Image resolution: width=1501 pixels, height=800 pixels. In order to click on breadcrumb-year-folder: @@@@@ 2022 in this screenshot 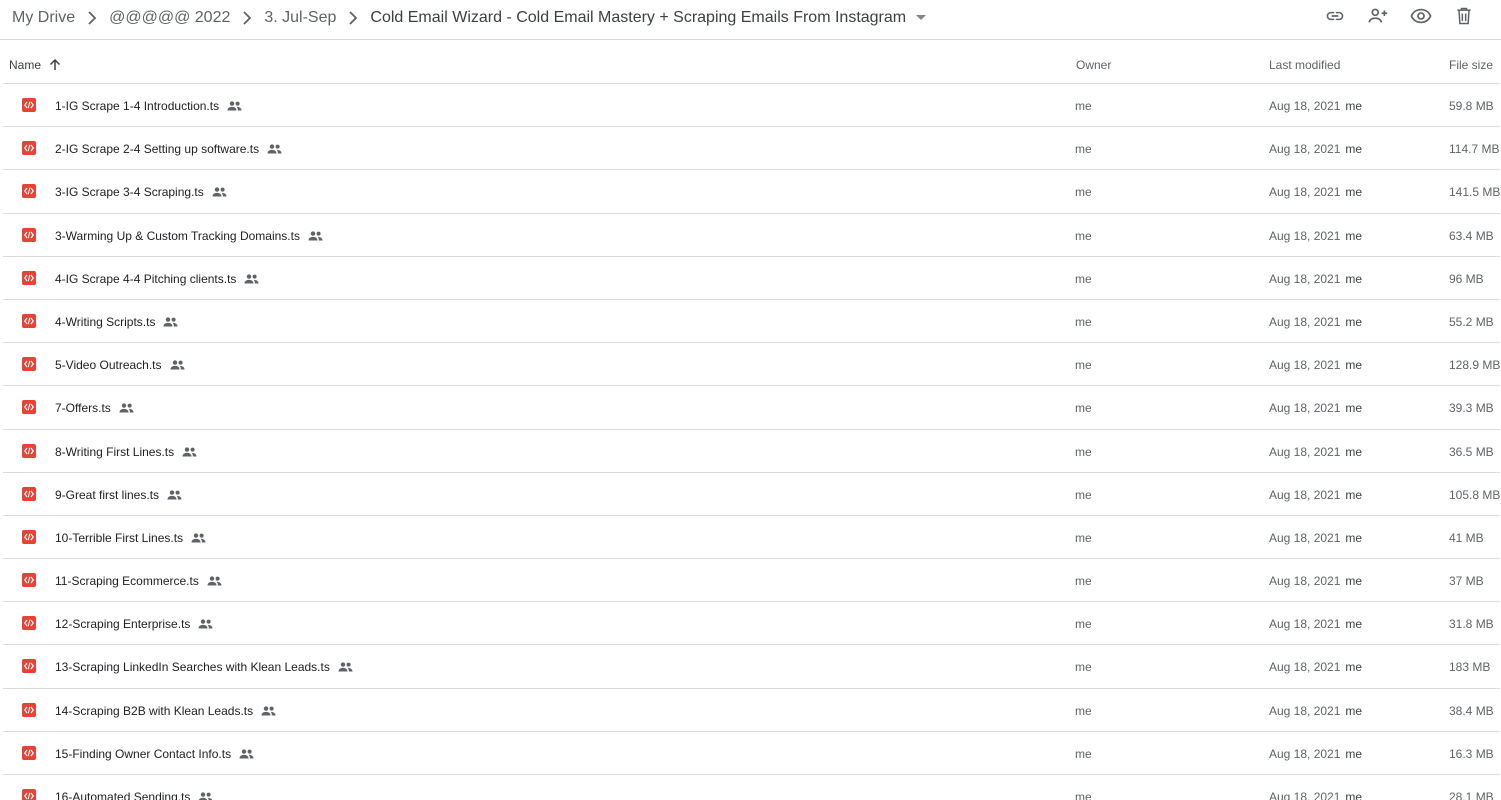, I will do `click(169, 18)`.